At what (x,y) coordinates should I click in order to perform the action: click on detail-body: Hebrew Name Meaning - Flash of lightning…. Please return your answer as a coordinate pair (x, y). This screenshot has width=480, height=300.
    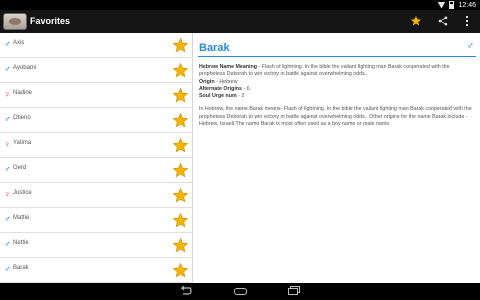
    Looking at the image, I should click on (336, 99).